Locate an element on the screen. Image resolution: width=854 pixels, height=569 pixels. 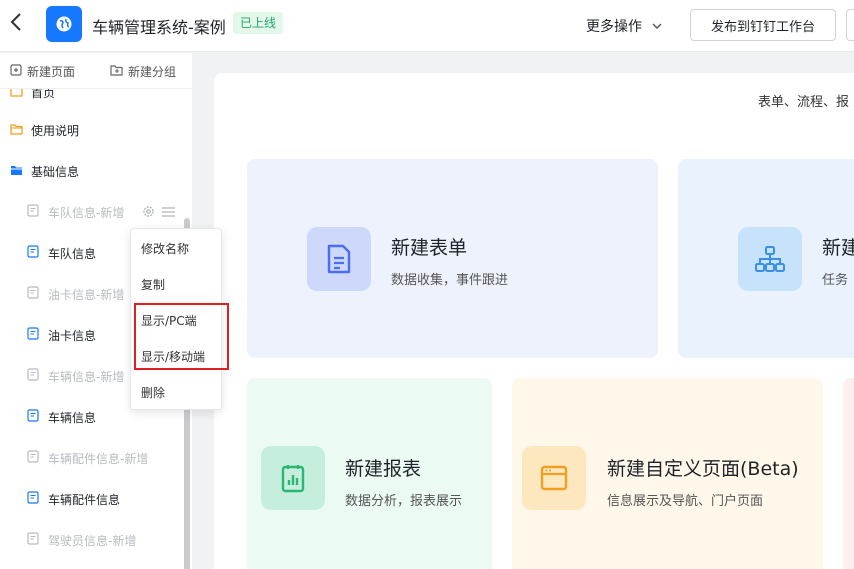
card-subtitle: 数据分析，报表展示 is located at coordinates (404, 501).